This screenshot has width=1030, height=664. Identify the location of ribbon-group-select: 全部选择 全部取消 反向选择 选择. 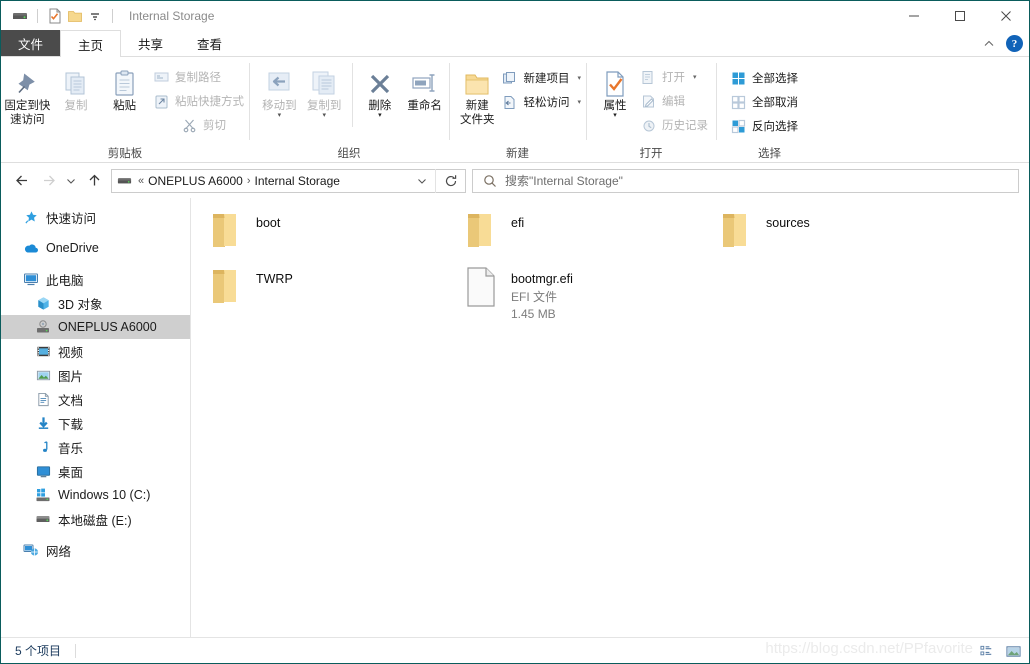
(769, 109).